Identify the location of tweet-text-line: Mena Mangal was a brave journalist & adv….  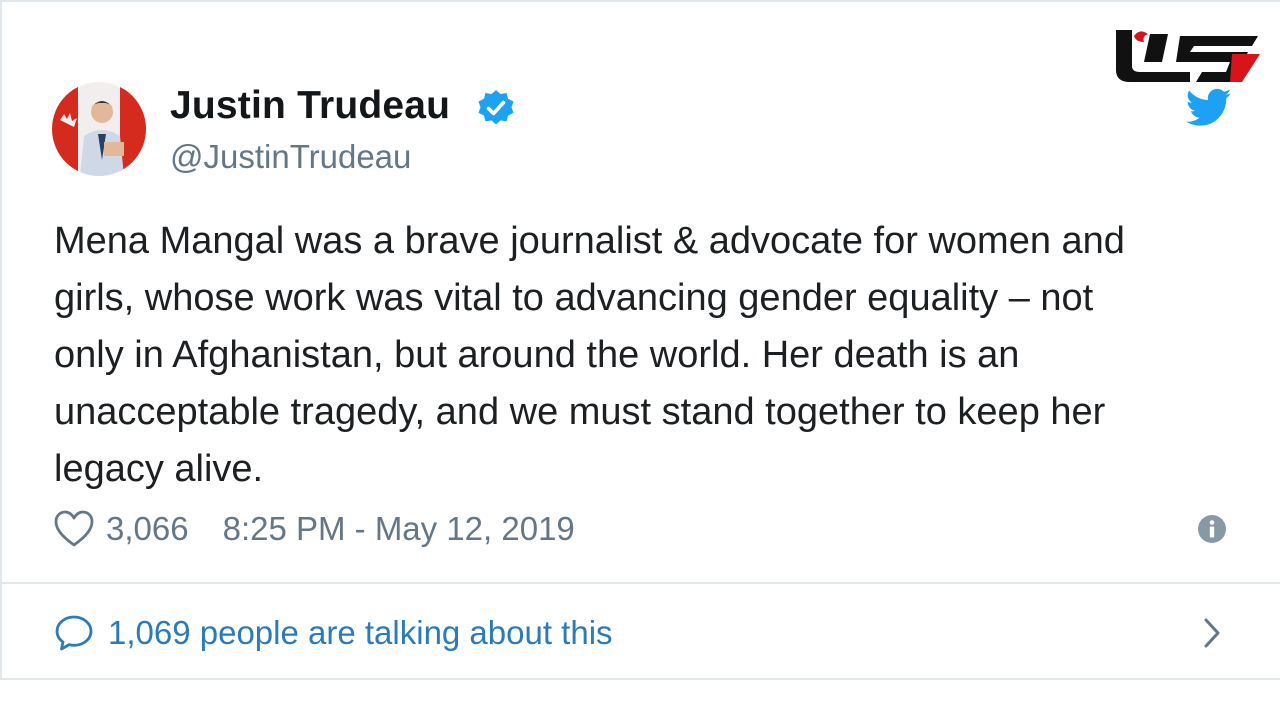
(589, 241).